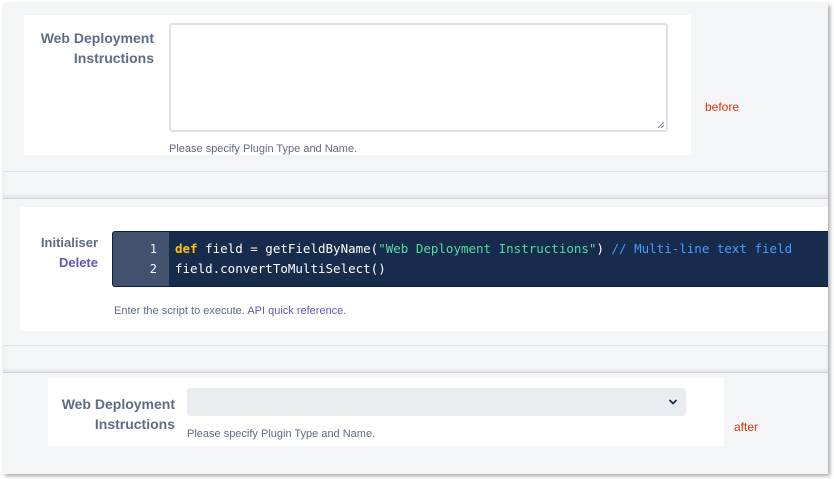 The image size is (834, 479). Describe the element at coordinates (296, 311) in the screenshot. I see `api-quick-reference-link: API quick reference.` at that location.